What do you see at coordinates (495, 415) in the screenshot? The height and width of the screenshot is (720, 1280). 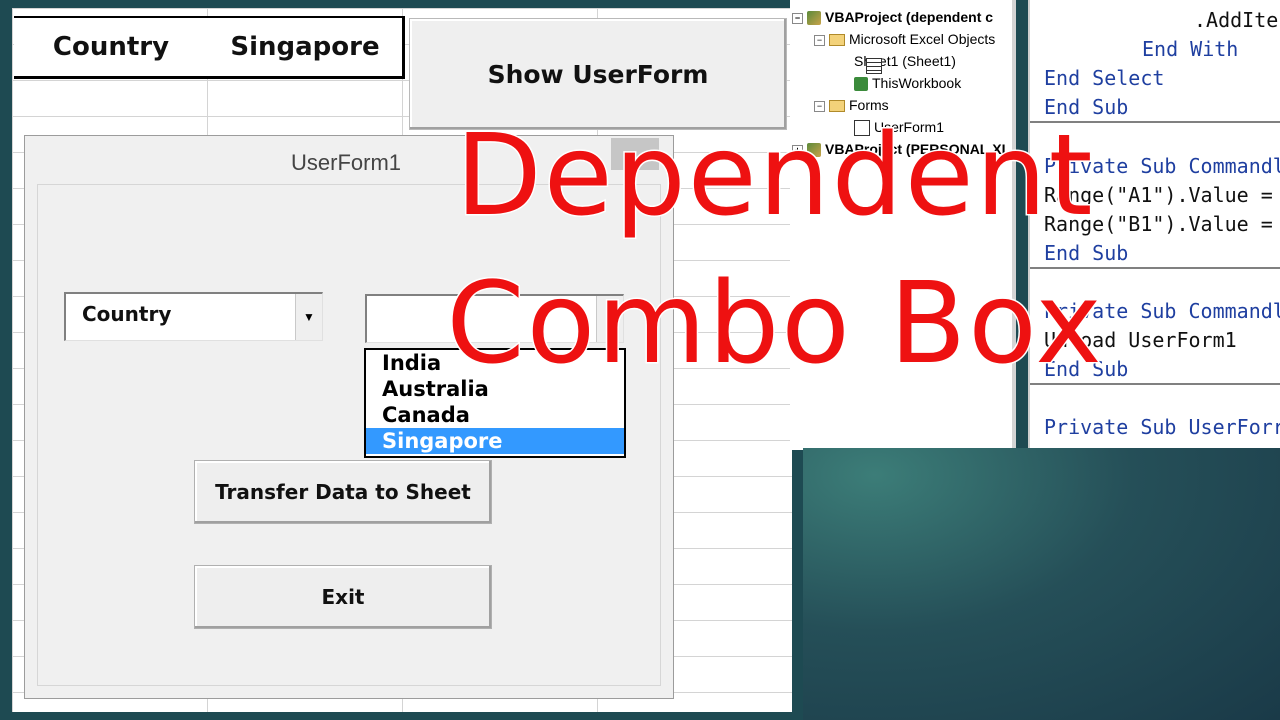 I see `dropdown-option-canada: Canada` at bounding box center [495, 415].